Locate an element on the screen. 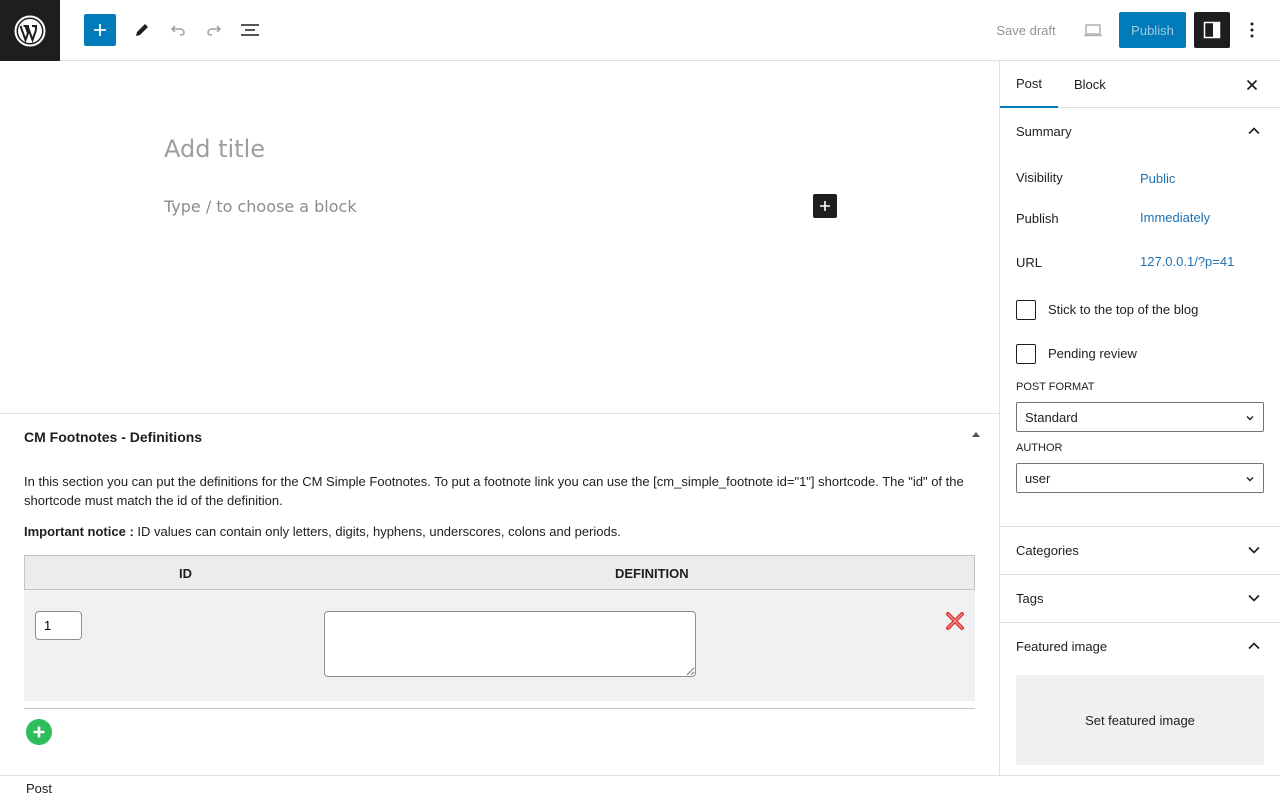 The width and height of the screenshot is (1280, 800). tab-post: Post is located at coordinates (1029, 84).